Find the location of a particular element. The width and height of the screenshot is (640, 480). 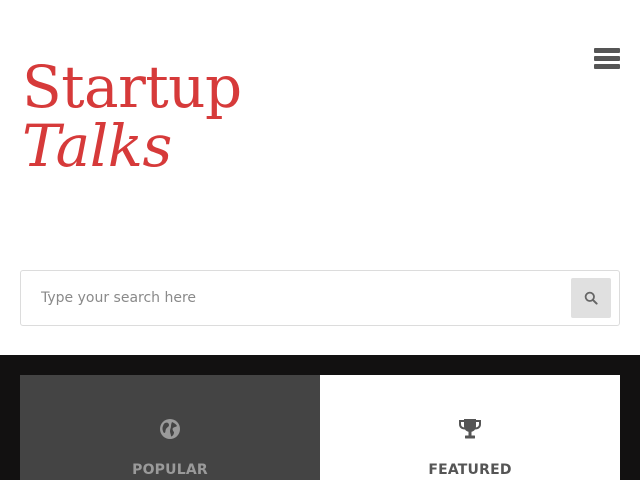

tab-popular: POPULAR is located at coordinates (170, 427).